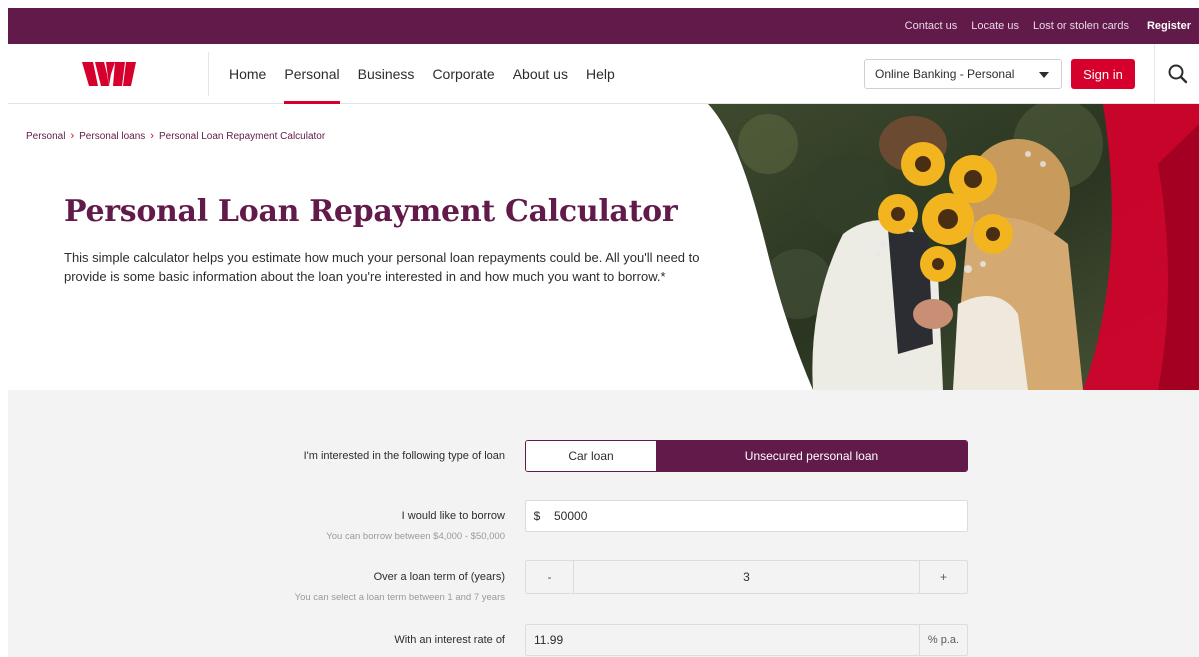 The image size is (1199, 657). What do you see at coordinates (943, 640) in the screenshot?
I see `interest-rate-unit: % p.a.` at bounding box center [943, 640].